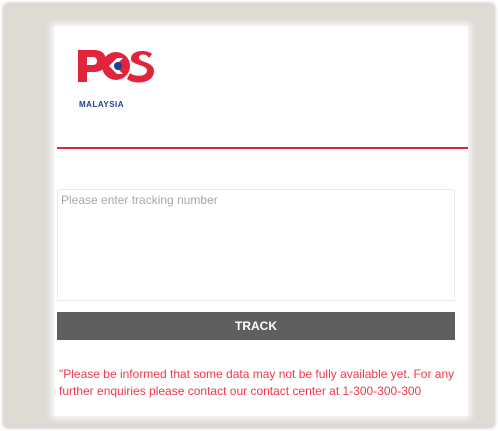 The width and height of the screenshot is (498, 431). What do you see at coordinates (116, 66) in the screenshot?
I see `pos-logo-icon` at bounding box center [116, 66].